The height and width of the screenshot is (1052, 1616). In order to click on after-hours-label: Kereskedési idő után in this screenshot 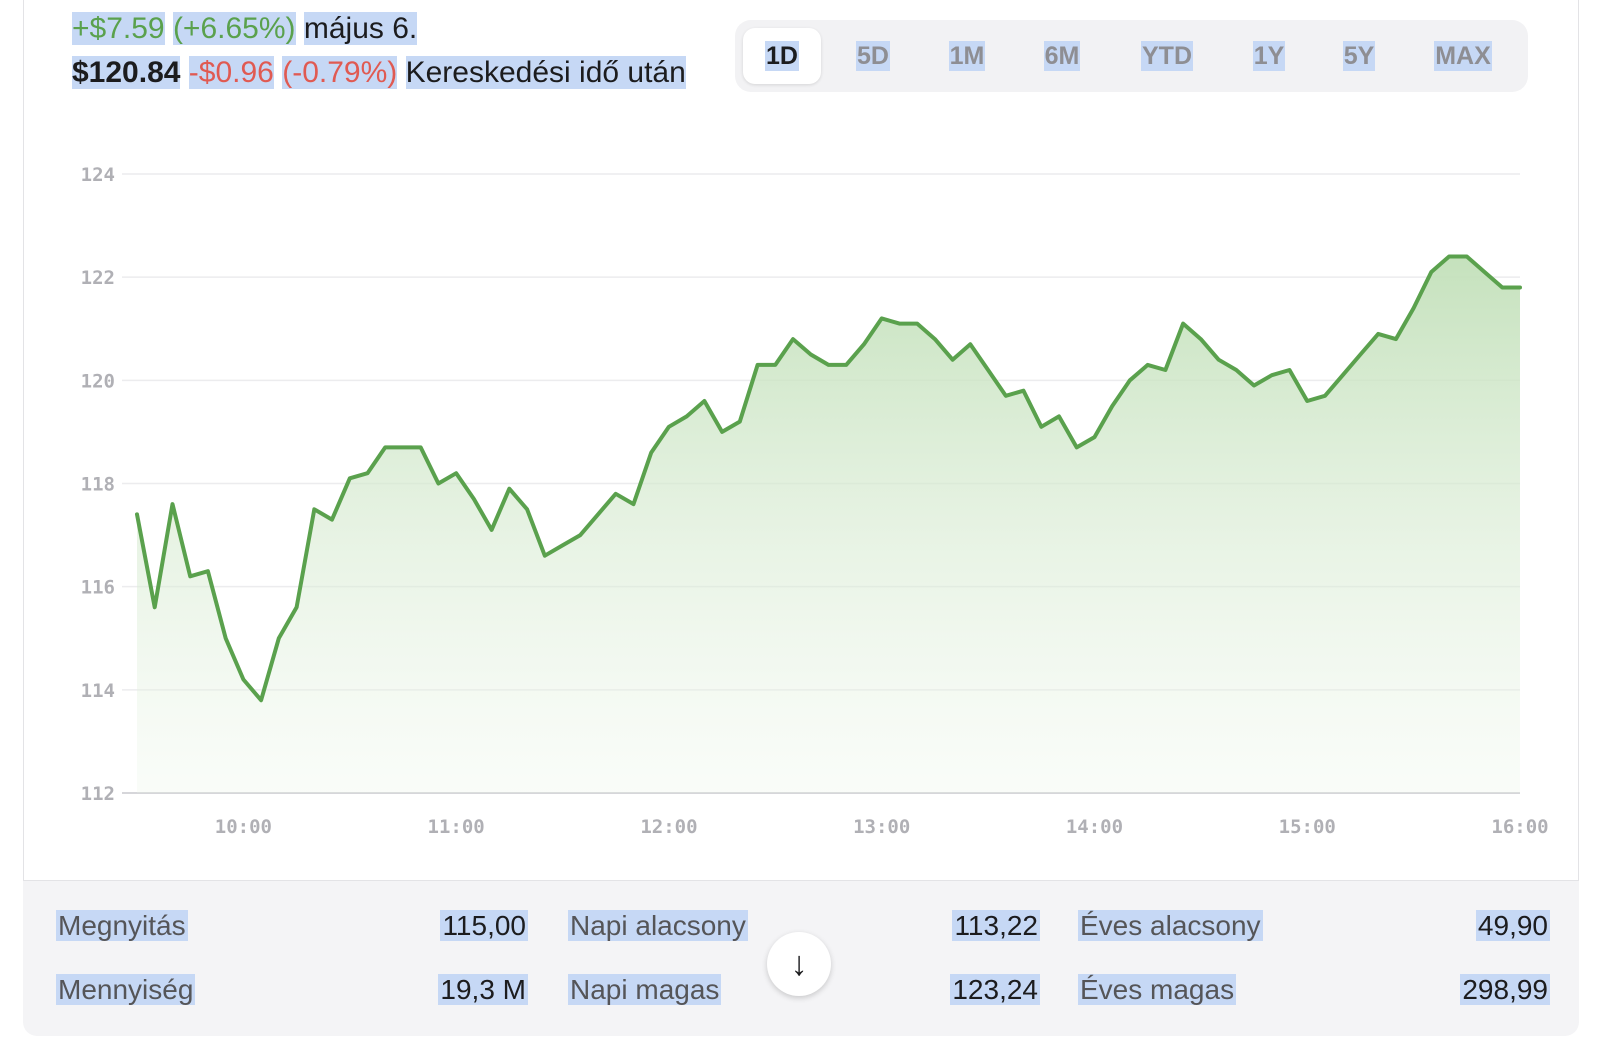, I will do `click(545, 72)`.